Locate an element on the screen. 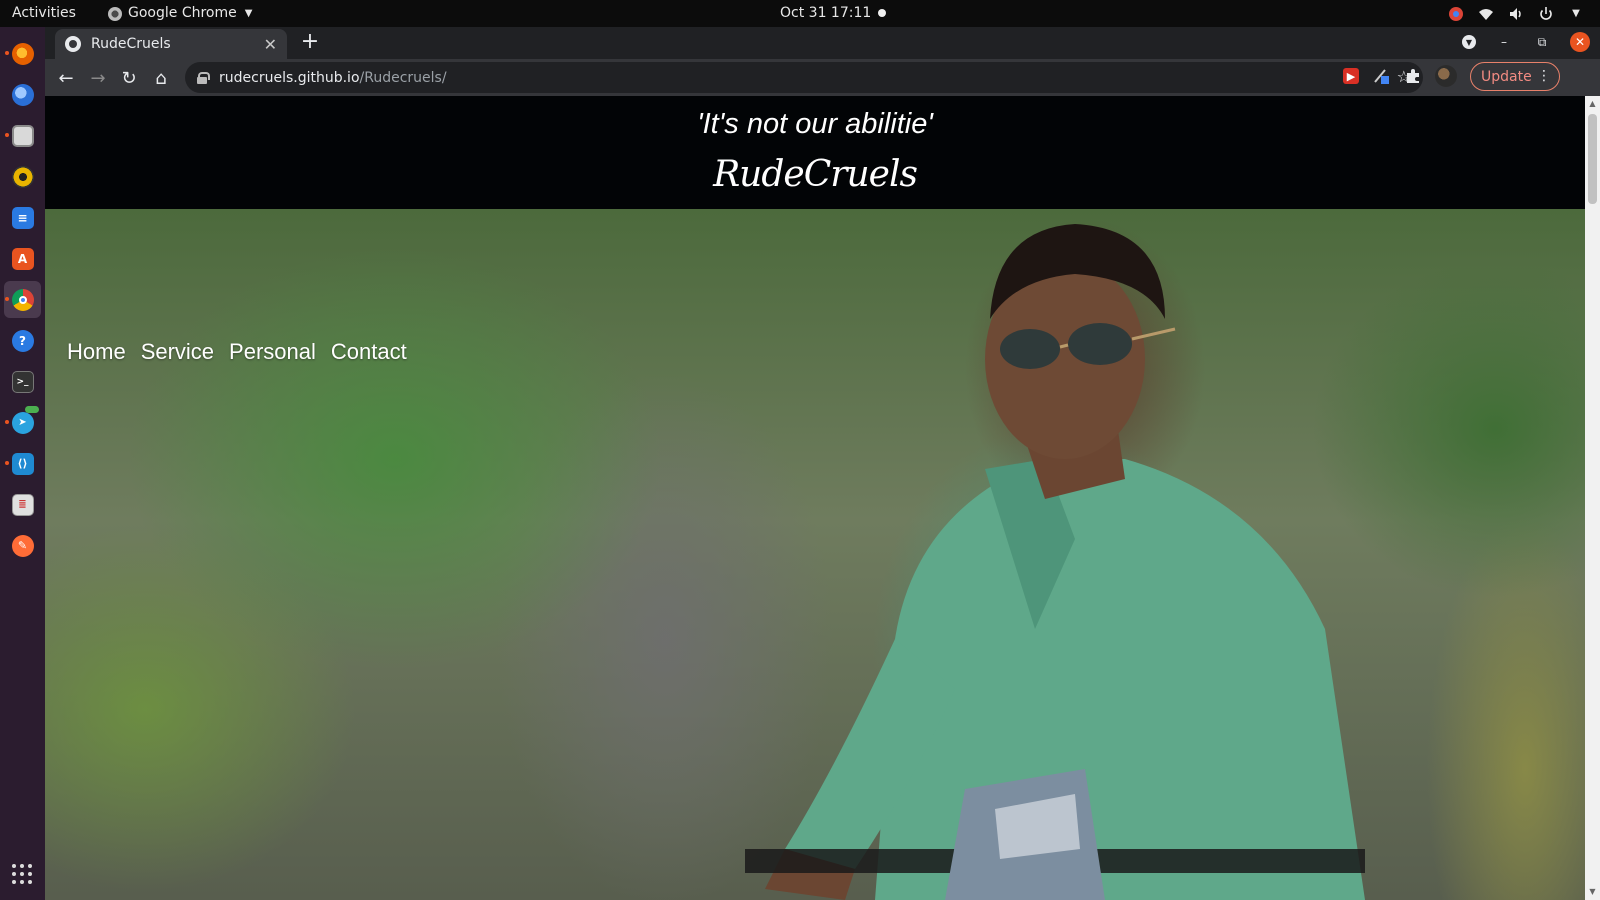 This screenshot has width=1600, height=900. dock-software: A is located at coordinates (22, 258).